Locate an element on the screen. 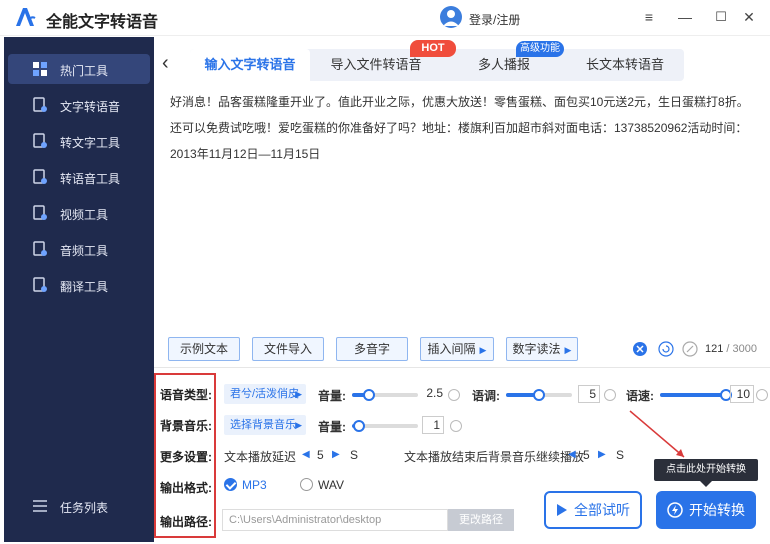  insert-pause-button: 插入间隔 ▶ is located at coordinates (457, 349).